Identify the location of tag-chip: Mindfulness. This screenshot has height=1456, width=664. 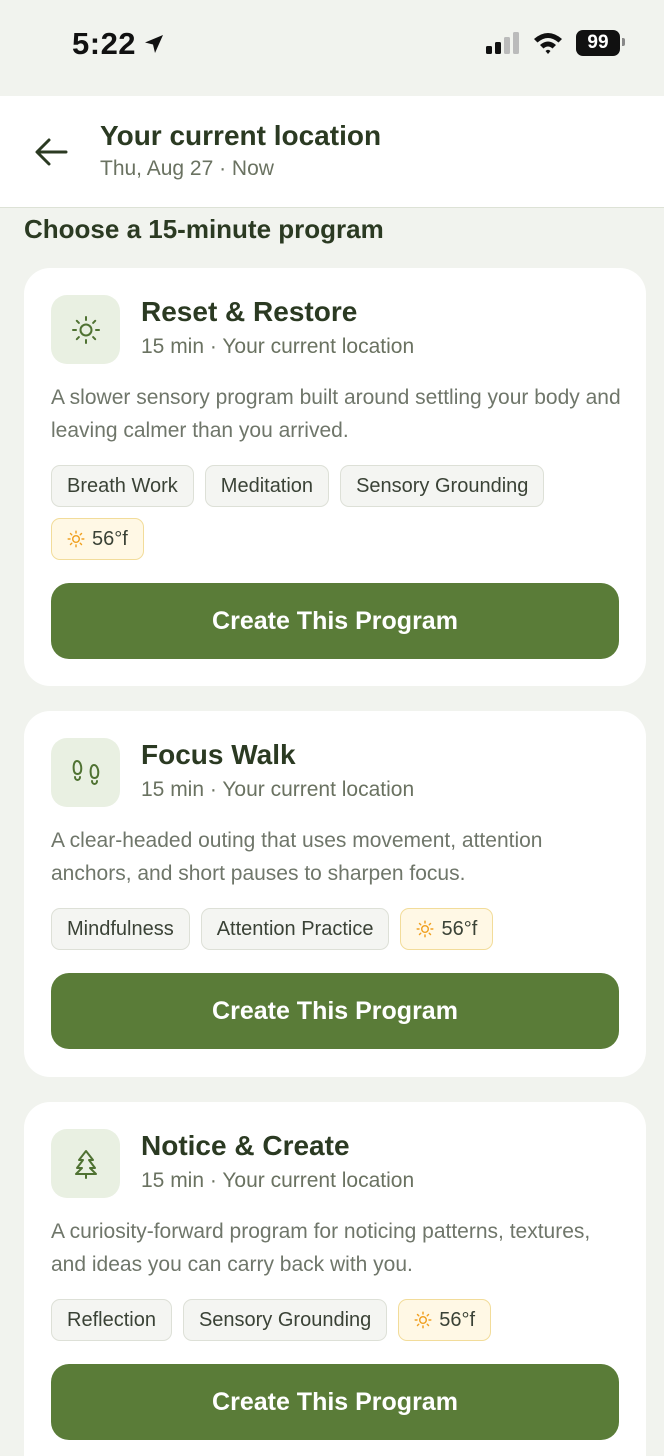
(120, 929).